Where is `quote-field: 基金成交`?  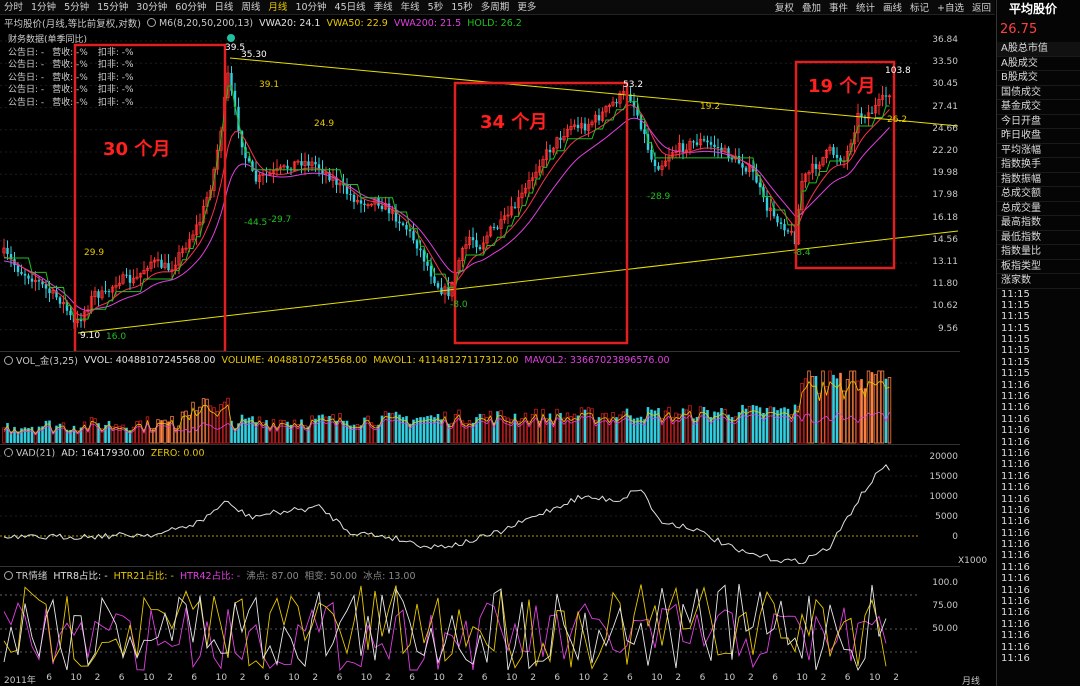
quote-field: 基金成交 is located at coordinates (1038, 107).